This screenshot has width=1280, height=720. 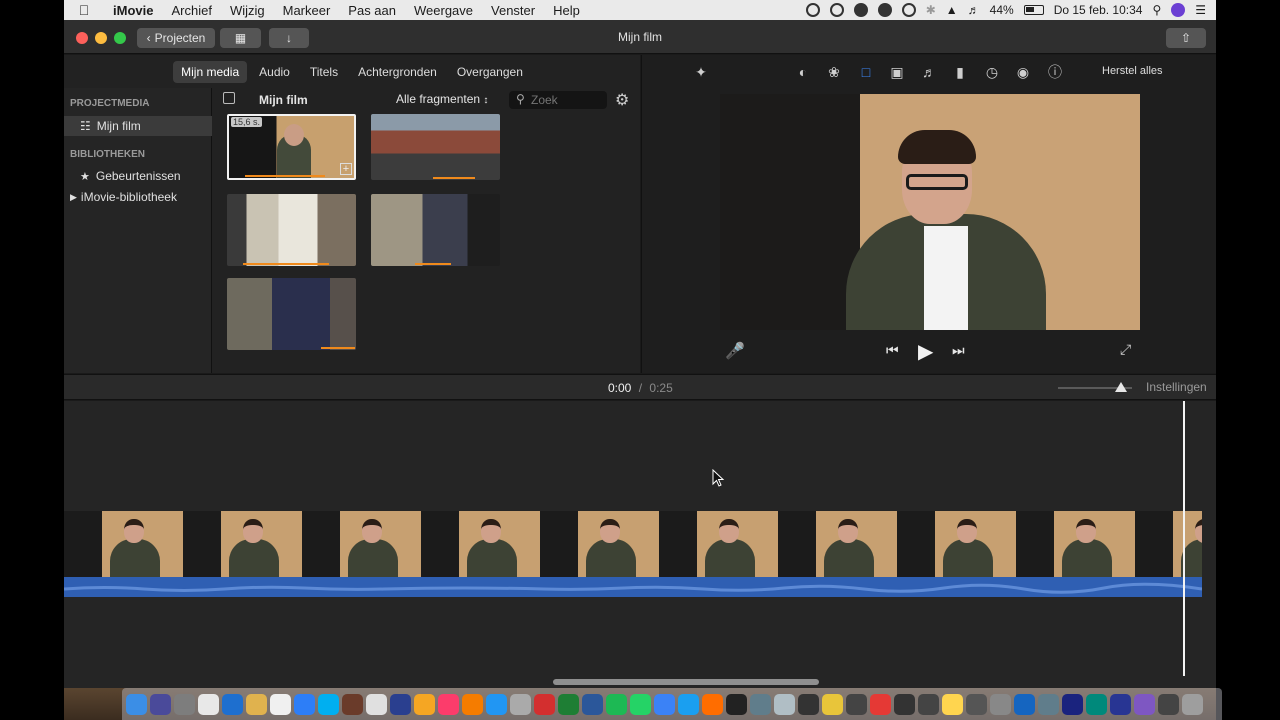 What do you see at coordinates (1156, 10) in the screenshot?
I see `spotlight-icon: ⚲` at bounding box center [1156, 10].